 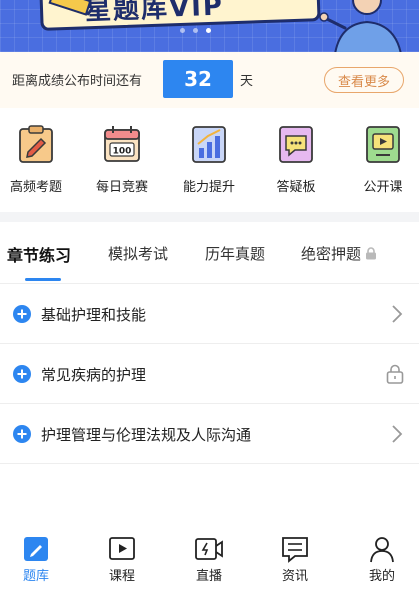 I want to click on bottom-nav: 题库 课程 直播 资讯 我的, so click(x=209, y=560).